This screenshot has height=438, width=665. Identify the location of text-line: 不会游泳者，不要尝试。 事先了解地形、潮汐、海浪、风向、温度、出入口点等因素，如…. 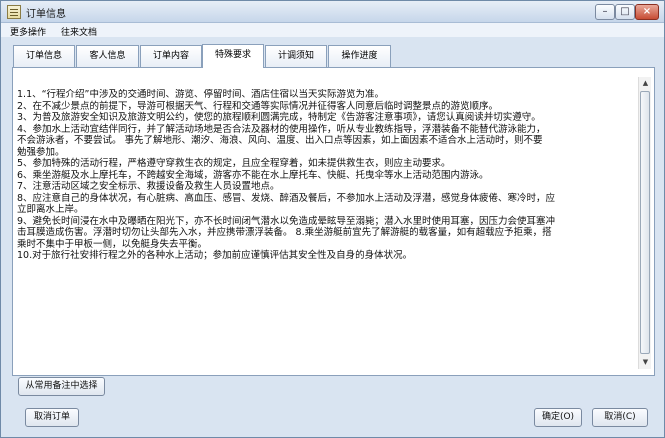
(280, 140).